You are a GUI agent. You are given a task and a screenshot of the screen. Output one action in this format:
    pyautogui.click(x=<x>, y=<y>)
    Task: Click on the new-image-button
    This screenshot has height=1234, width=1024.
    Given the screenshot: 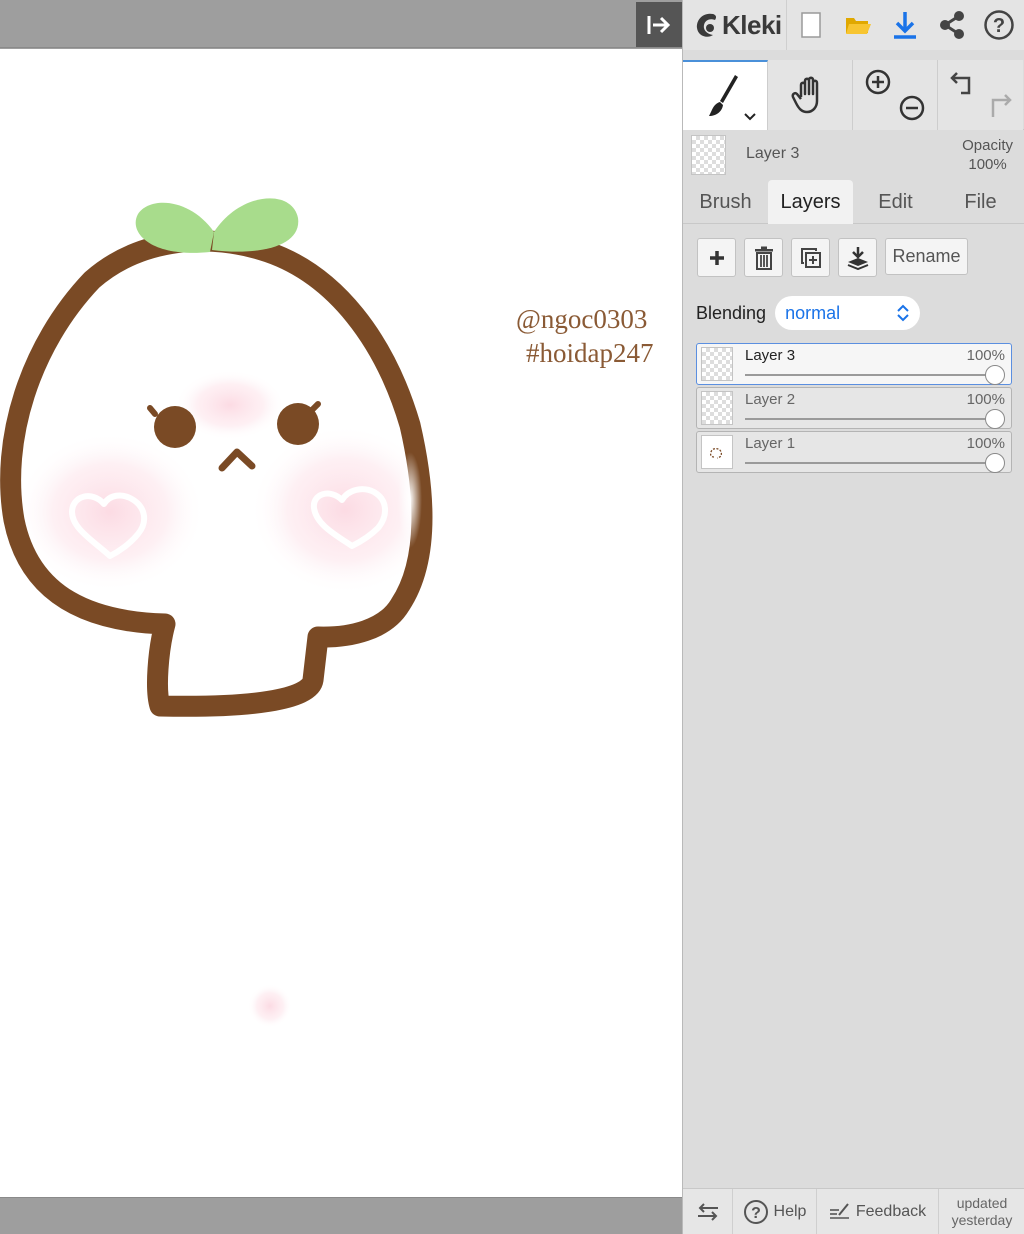 What is the action you would take?
    pyautogui.click(x=810, y=25)
    